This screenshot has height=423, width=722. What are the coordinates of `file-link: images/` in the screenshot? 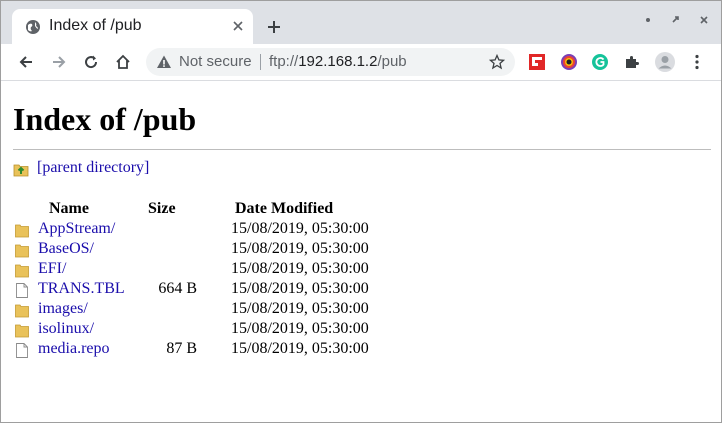 It's located at (63, 309).